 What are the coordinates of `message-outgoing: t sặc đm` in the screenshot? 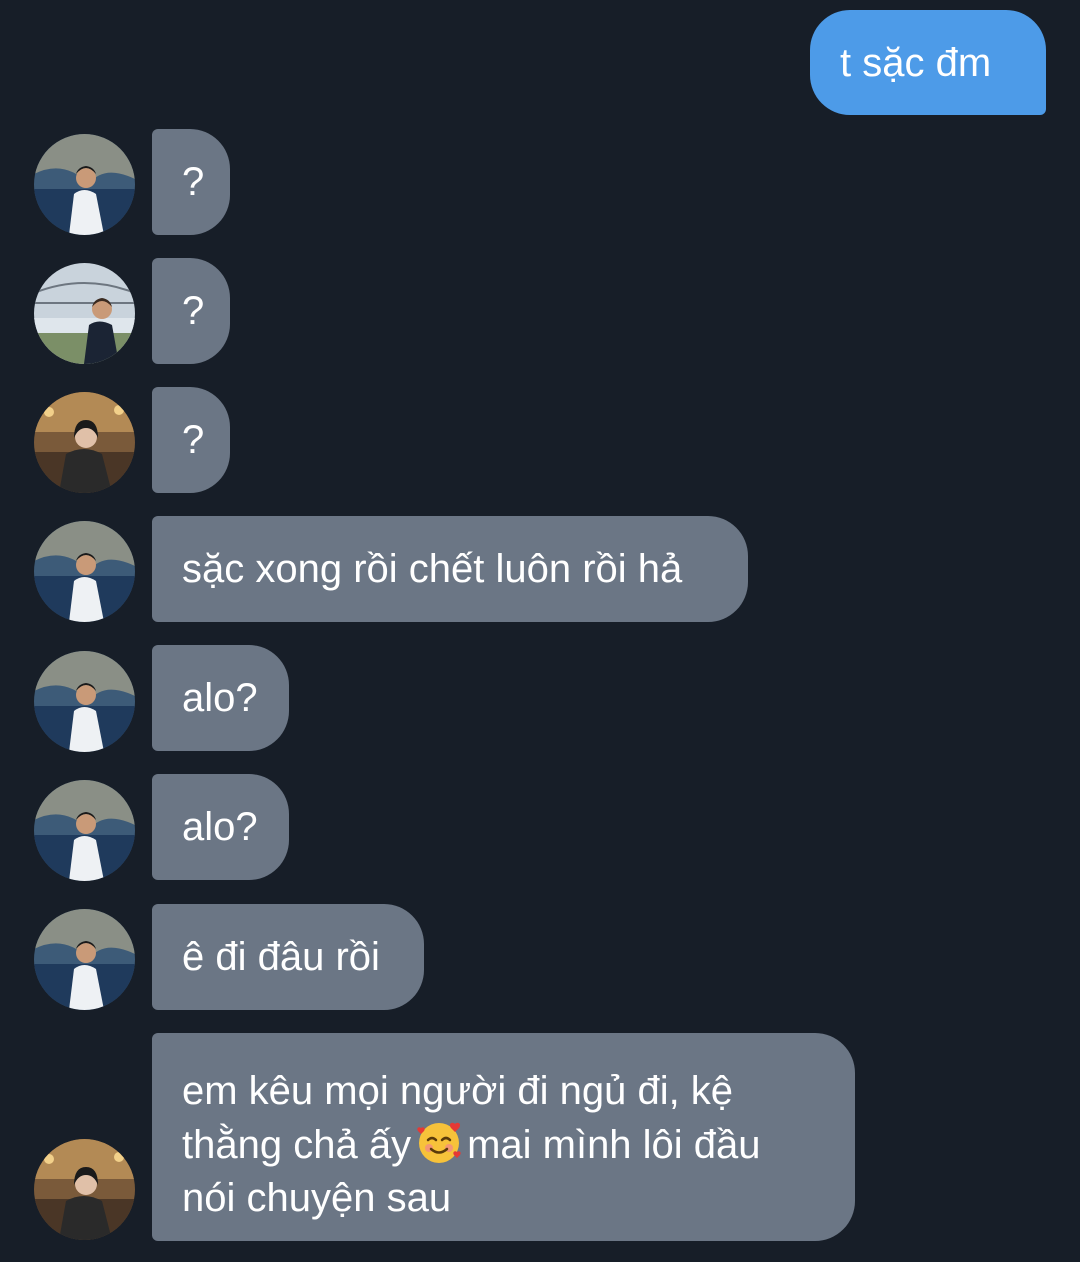 It's located at (928, 62).